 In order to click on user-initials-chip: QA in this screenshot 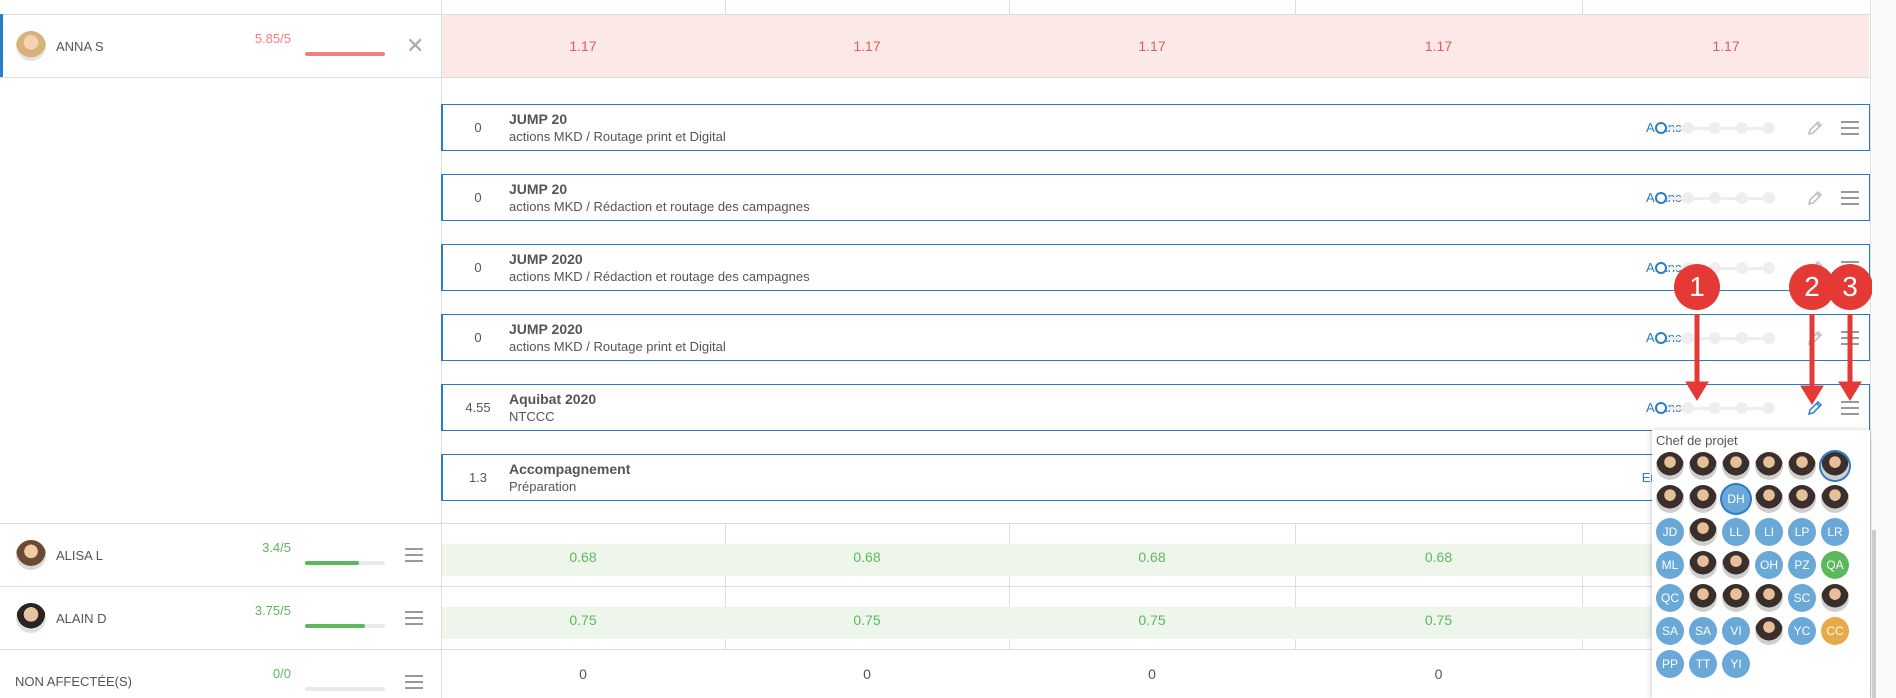, I will do `click(1835, 565)`.